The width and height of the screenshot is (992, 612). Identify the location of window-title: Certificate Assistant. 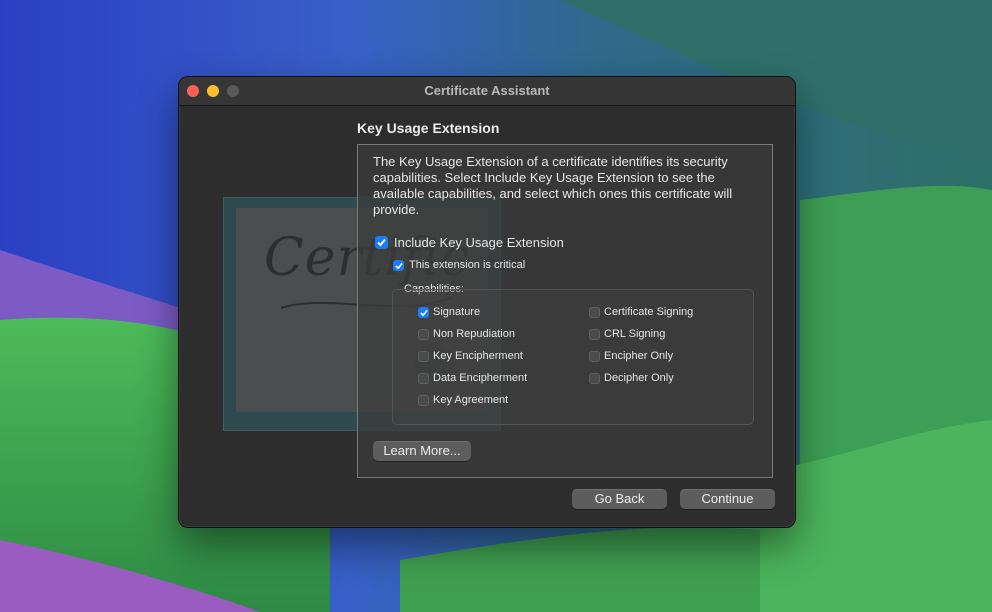
(487, 90).